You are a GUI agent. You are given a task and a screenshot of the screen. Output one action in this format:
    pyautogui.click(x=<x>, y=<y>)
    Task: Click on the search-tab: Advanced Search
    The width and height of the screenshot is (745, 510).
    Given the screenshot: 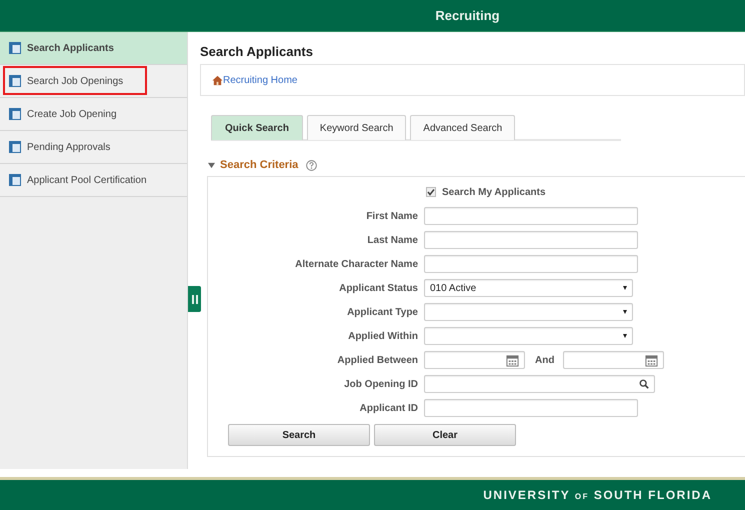 What is the action you would take?
    pyautogui.click(x=463, y=127)
    